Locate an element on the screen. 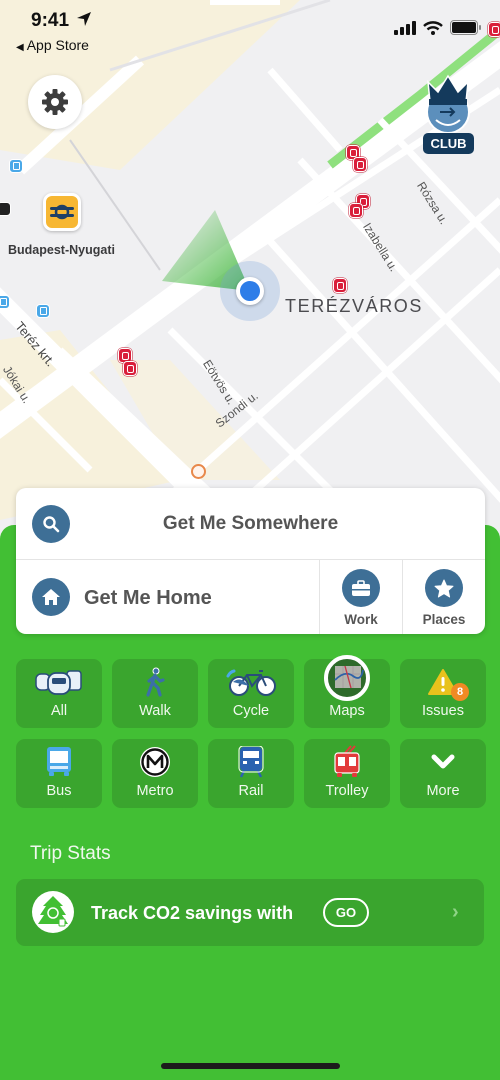 This screenshot has width=500, height=1080. status-time: 9:41 is located at coordinates (61, 21).